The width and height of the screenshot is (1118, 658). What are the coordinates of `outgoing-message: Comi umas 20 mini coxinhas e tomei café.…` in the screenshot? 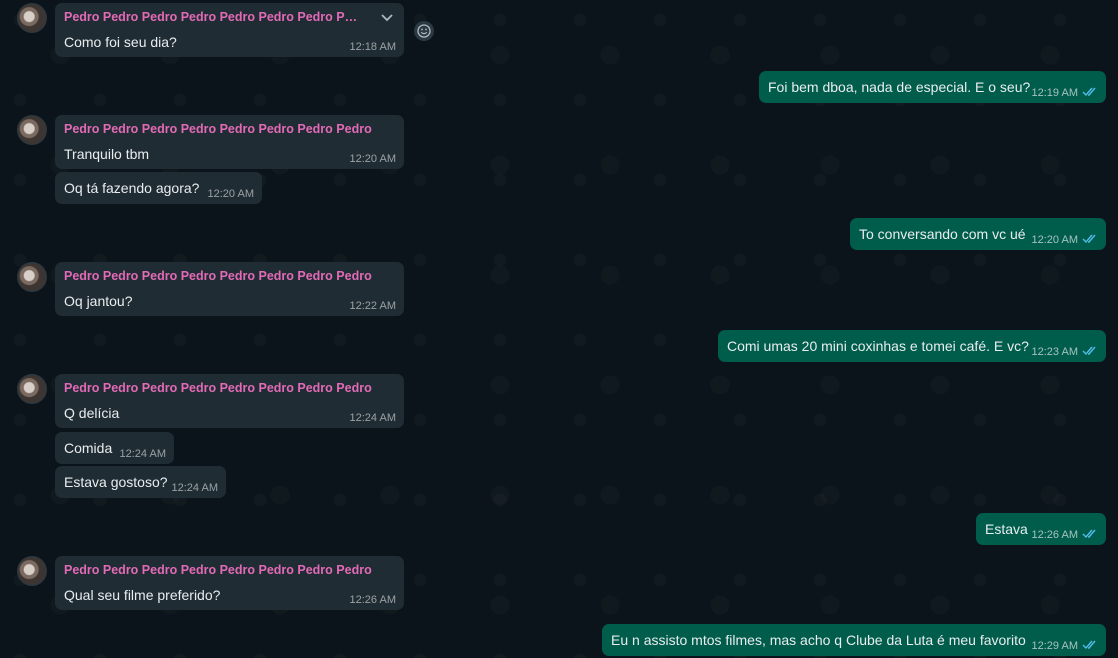 It's located at (912, 346).